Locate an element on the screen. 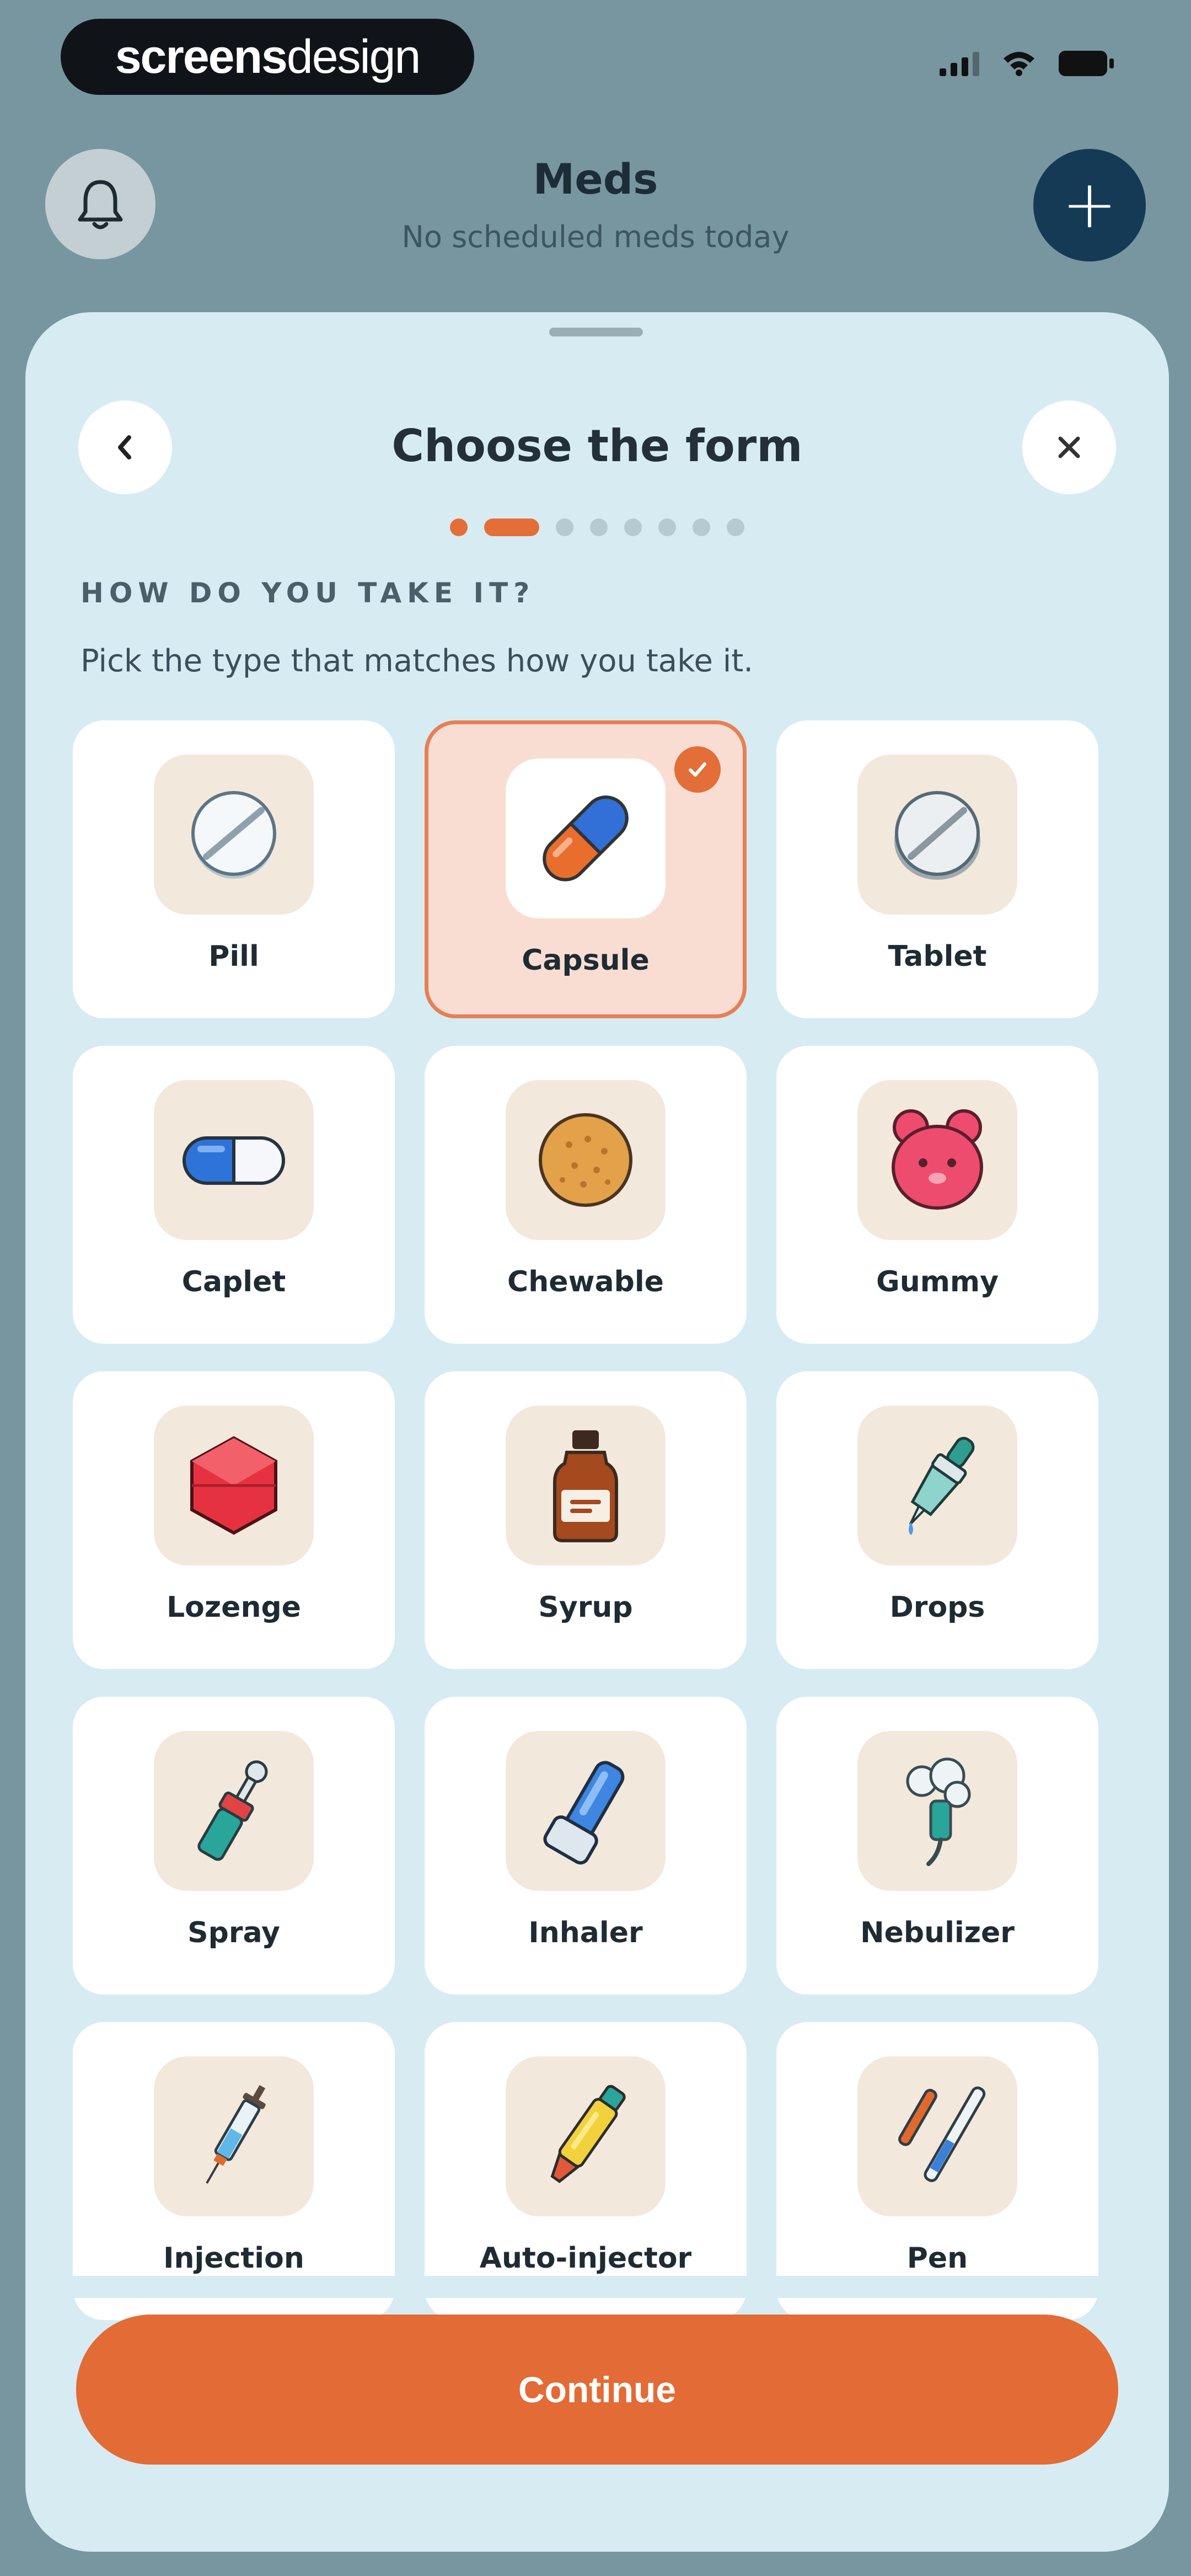  form-option-label: Chewable is located at coordinates (585, 1281).